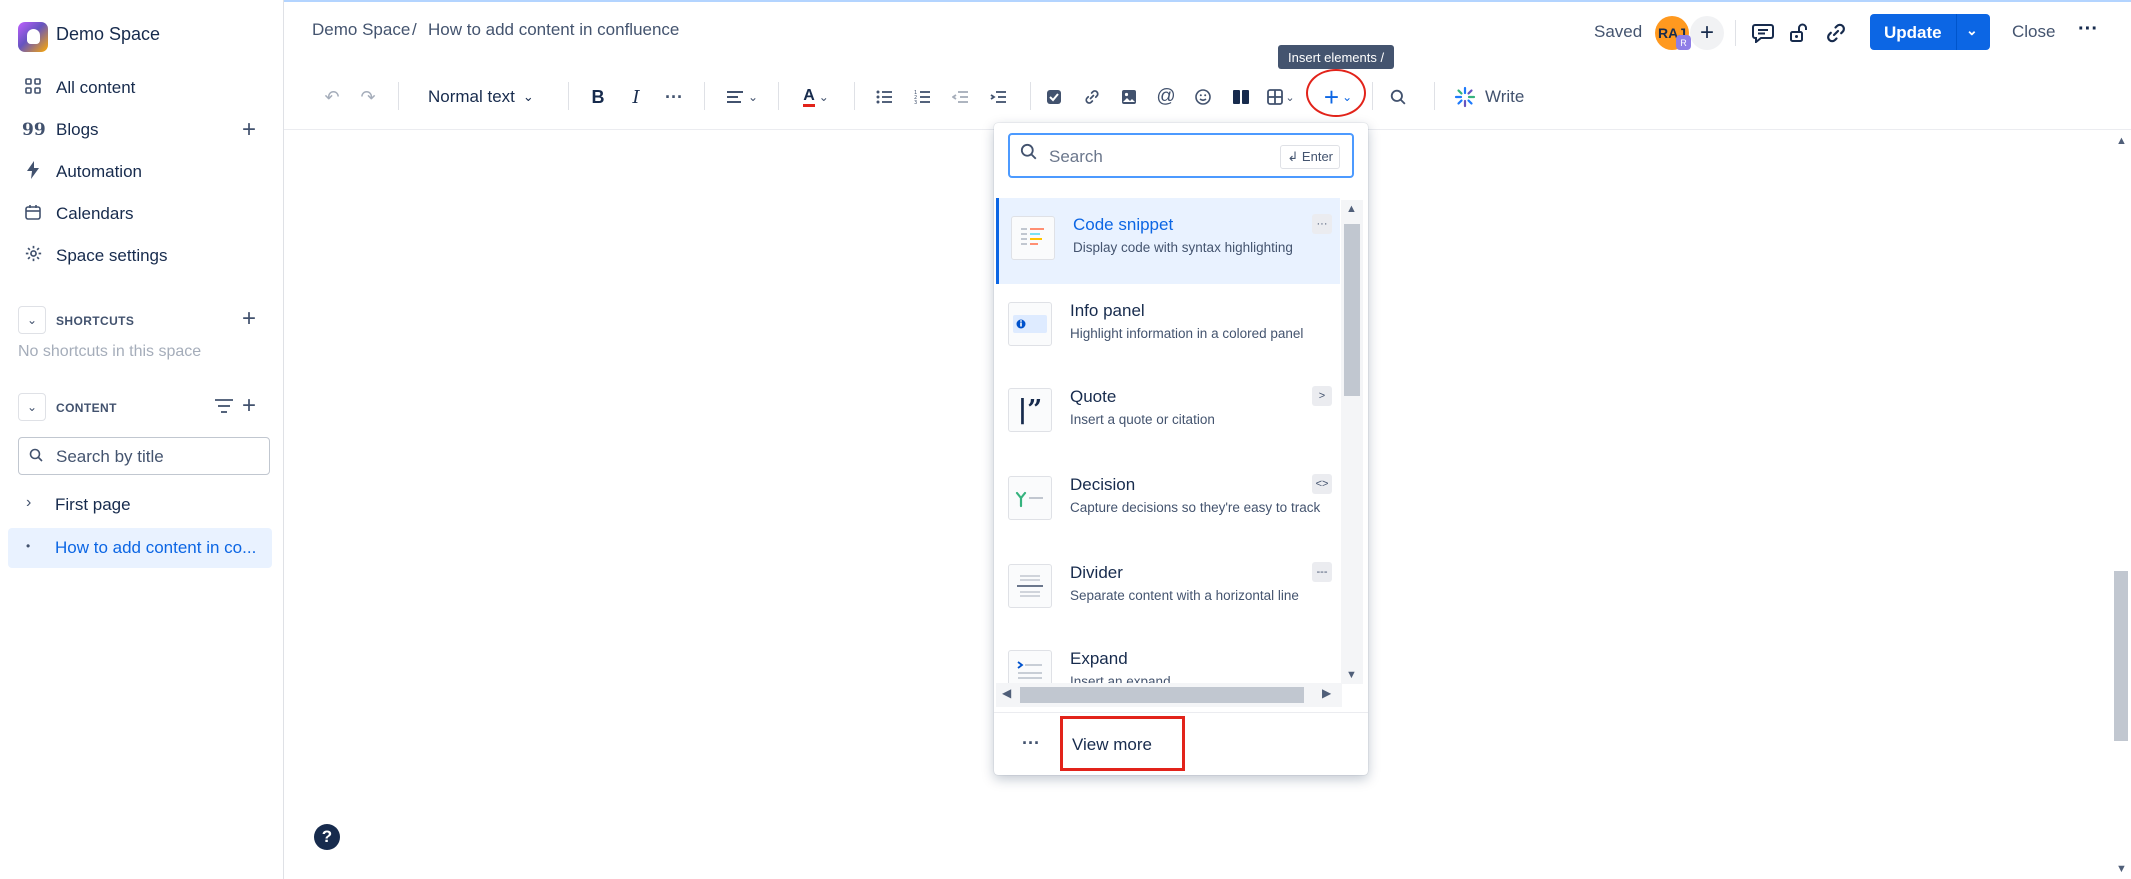 This screenshot has width=2131, height=879. What do you see at coordinates (1054, 97) in the screenshot?
I see `task-checkbox-icon` at bounding box center [1054, 97].